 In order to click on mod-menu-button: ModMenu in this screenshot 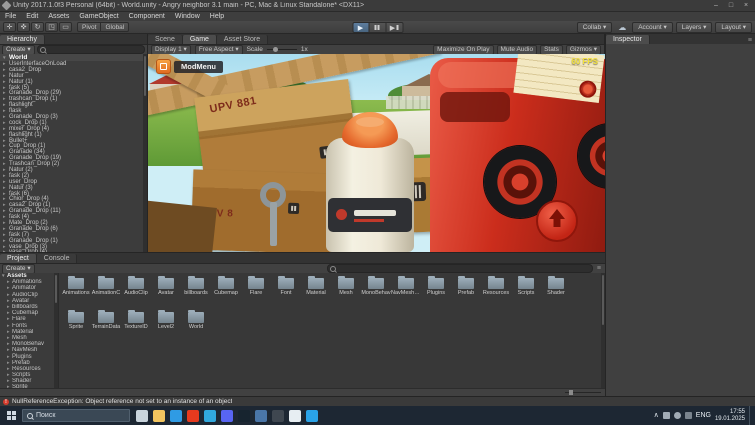, I will do `click(189, 66)`.